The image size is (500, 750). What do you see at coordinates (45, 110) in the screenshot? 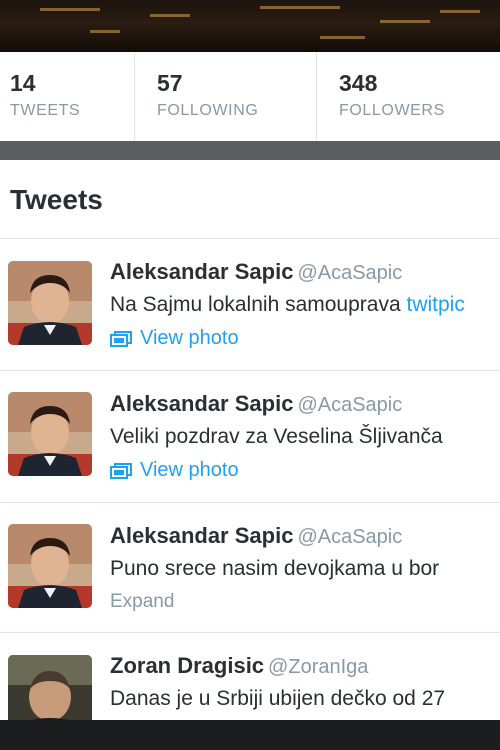
I see `stat-tweets-label: TWEETS` at bounding box center [45, 110].